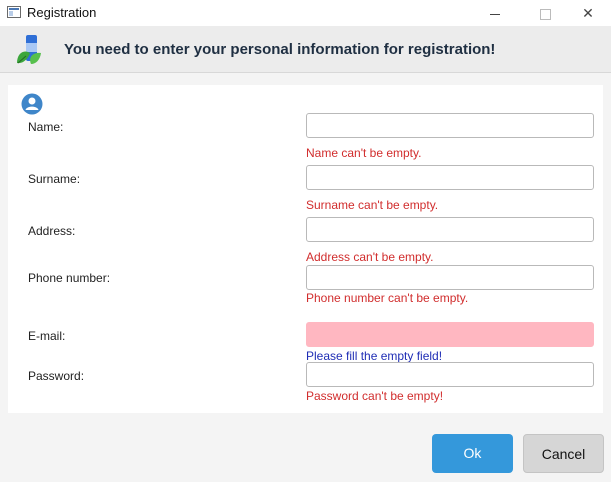 Image resolution: width=611 pixels, height=482 pixels. What do you see at coordinates (372, 205) in the screenshot?
I see `surname-error: Surname can't be empty.` at bounding box center [372, 205].